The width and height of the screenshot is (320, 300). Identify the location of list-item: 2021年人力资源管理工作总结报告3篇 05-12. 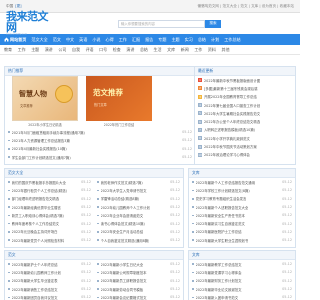
(100, 140).